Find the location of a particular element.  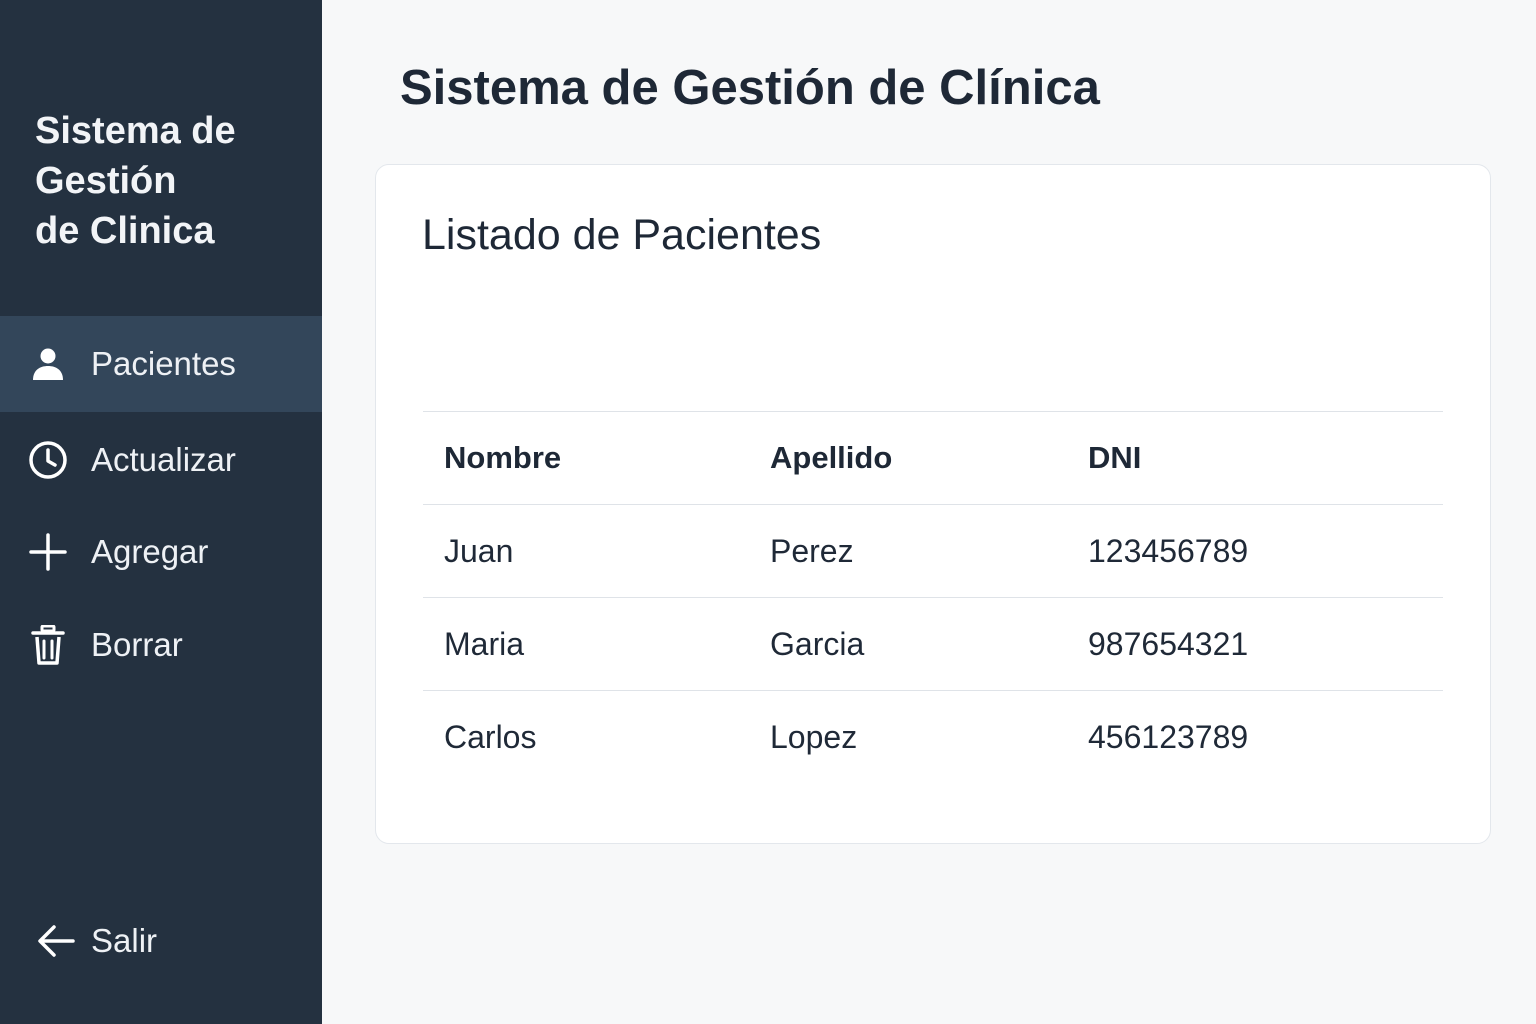

cell-dni: 987654321 is located at coordinates (1168, 644).